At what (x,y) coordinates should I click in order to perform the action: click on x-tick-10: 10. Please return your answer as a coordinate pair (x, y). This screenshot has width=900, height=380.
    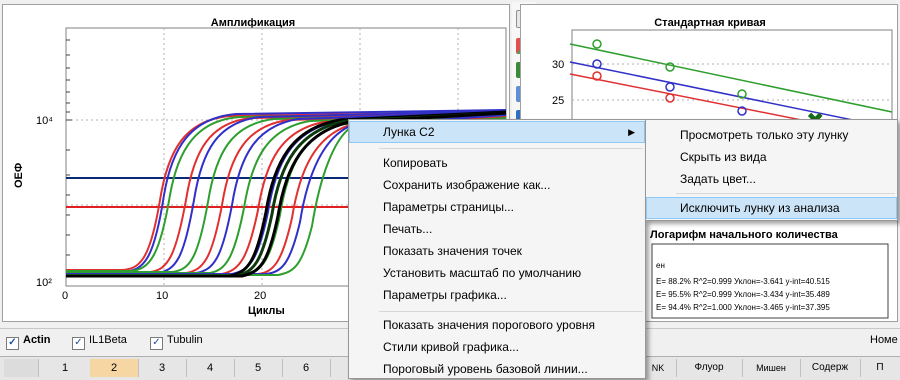
    Looking at the image, I should click on (162, 296).